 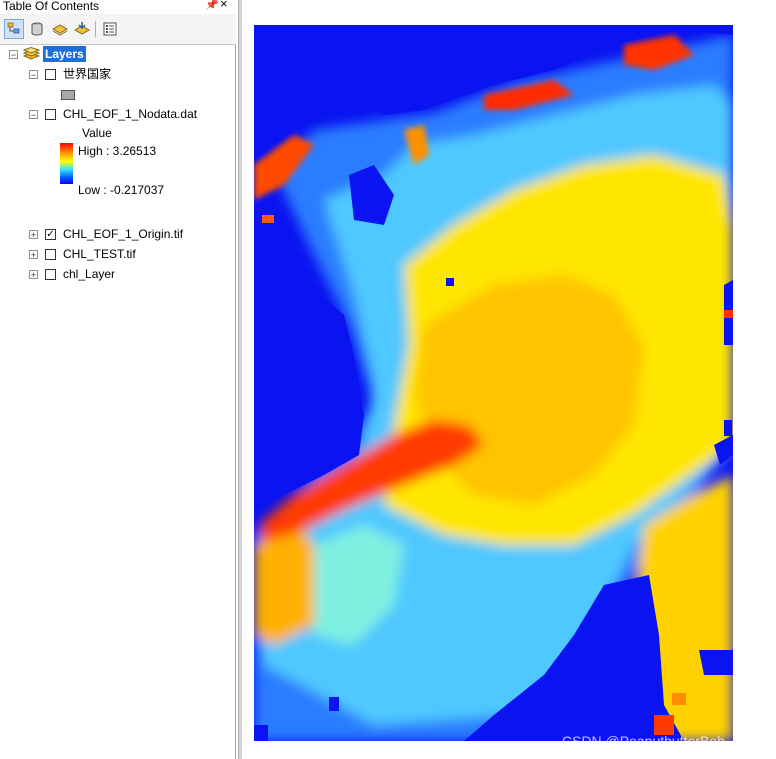 What do you see at coordinates (643, 741) in the screenshot?
I see `watermark-text: CSDN @PeanutbutterBoh` at bounding box center [643, 741].